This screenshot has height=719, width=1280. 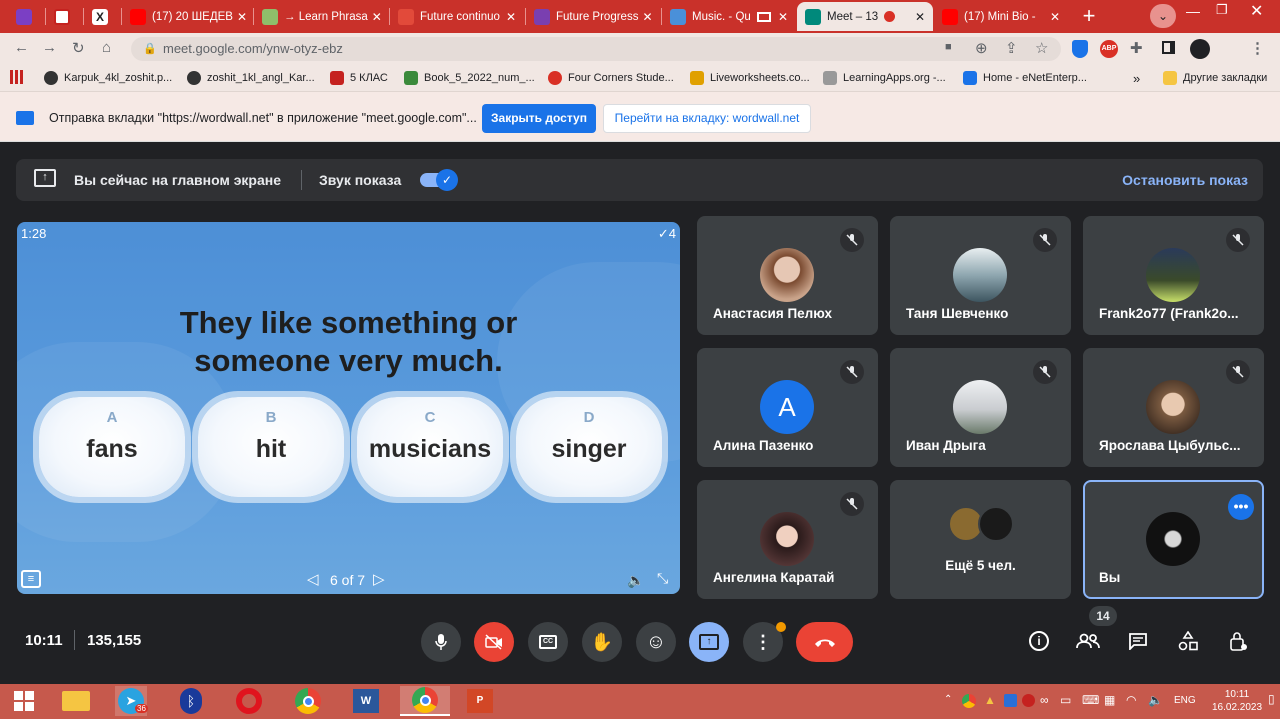 I want to click on telegram-icon: ➤ 36, so click(x=131, y=701).